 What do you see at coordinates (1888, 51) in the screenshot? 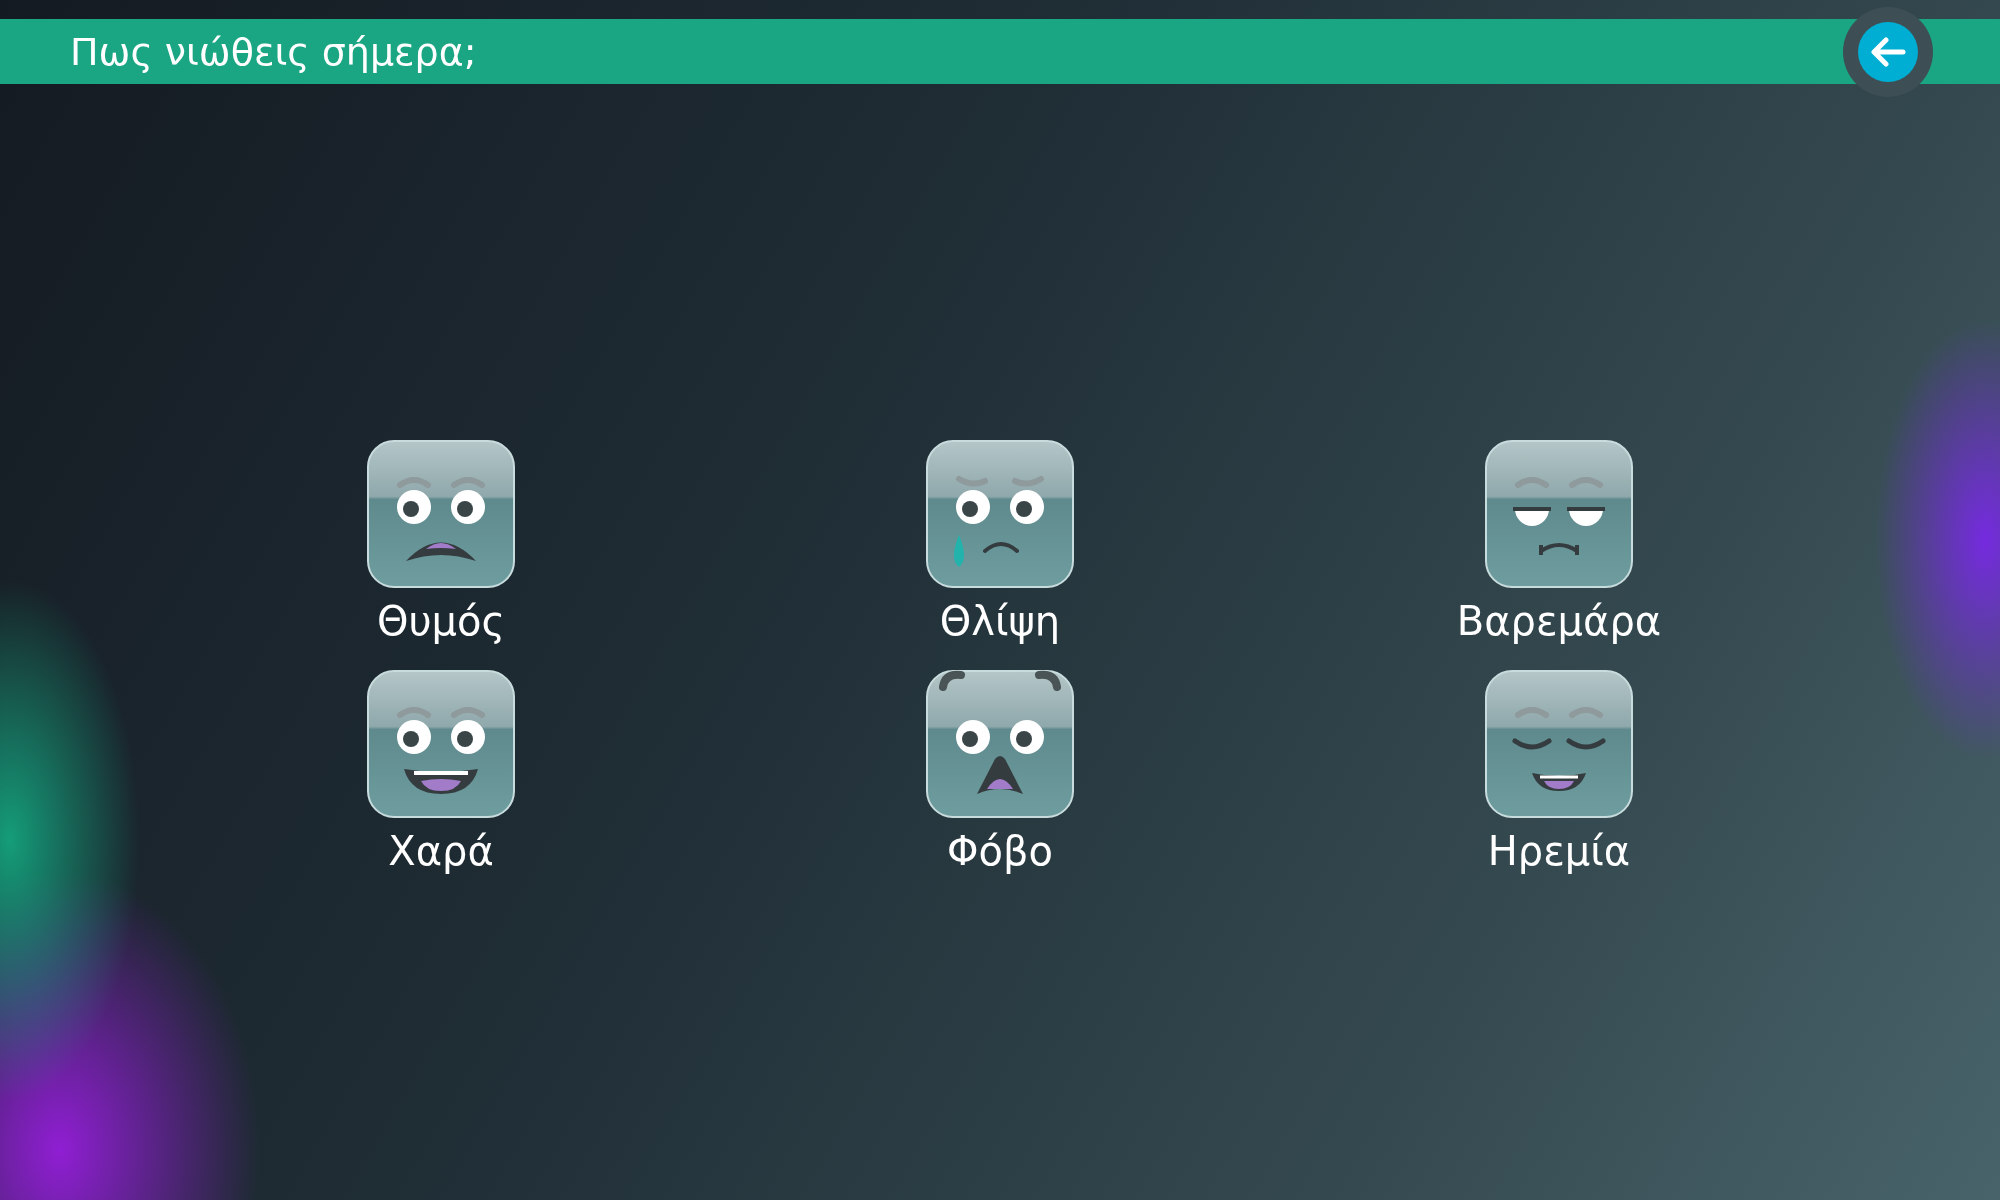
I see `back-arrow-icon` at bounding box center [1888, 51].